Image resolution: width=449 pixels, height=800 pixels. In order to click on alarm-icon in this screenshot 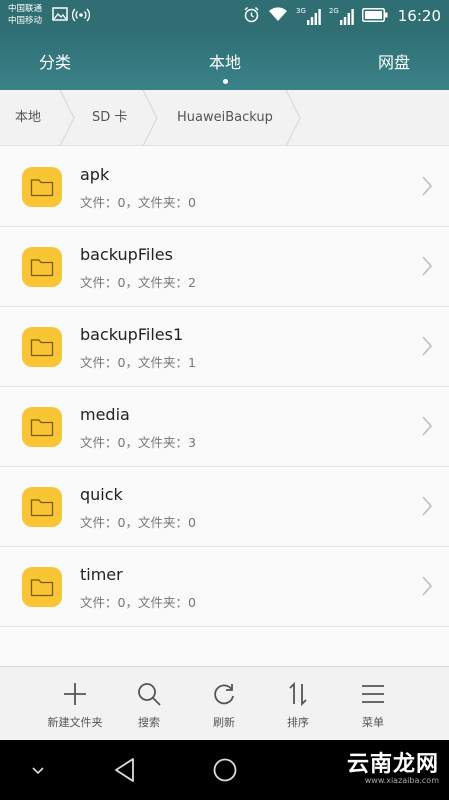, I will do `click(251, 16)`.